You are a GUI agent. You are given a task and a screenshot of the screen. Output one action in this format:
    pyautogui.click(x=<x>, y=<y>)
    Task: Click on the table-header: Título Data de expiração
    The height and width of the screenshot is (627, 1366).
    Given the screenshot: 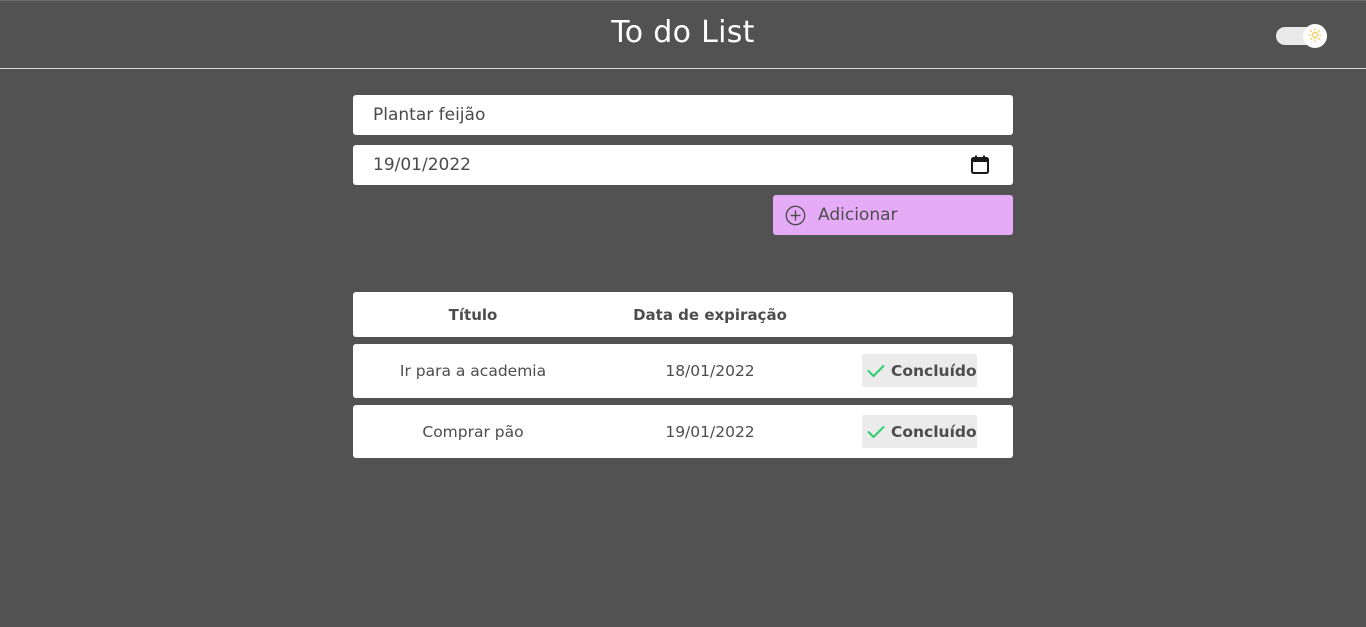 What is the action you would take?
    pyautogui.click(x=683, y=314)
    